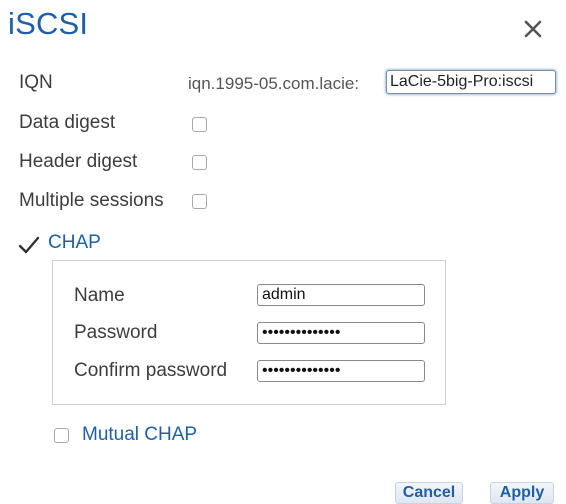  Describe the element at coordinates (471, 82) in the screenshot. I see `iqn-input` at that location.